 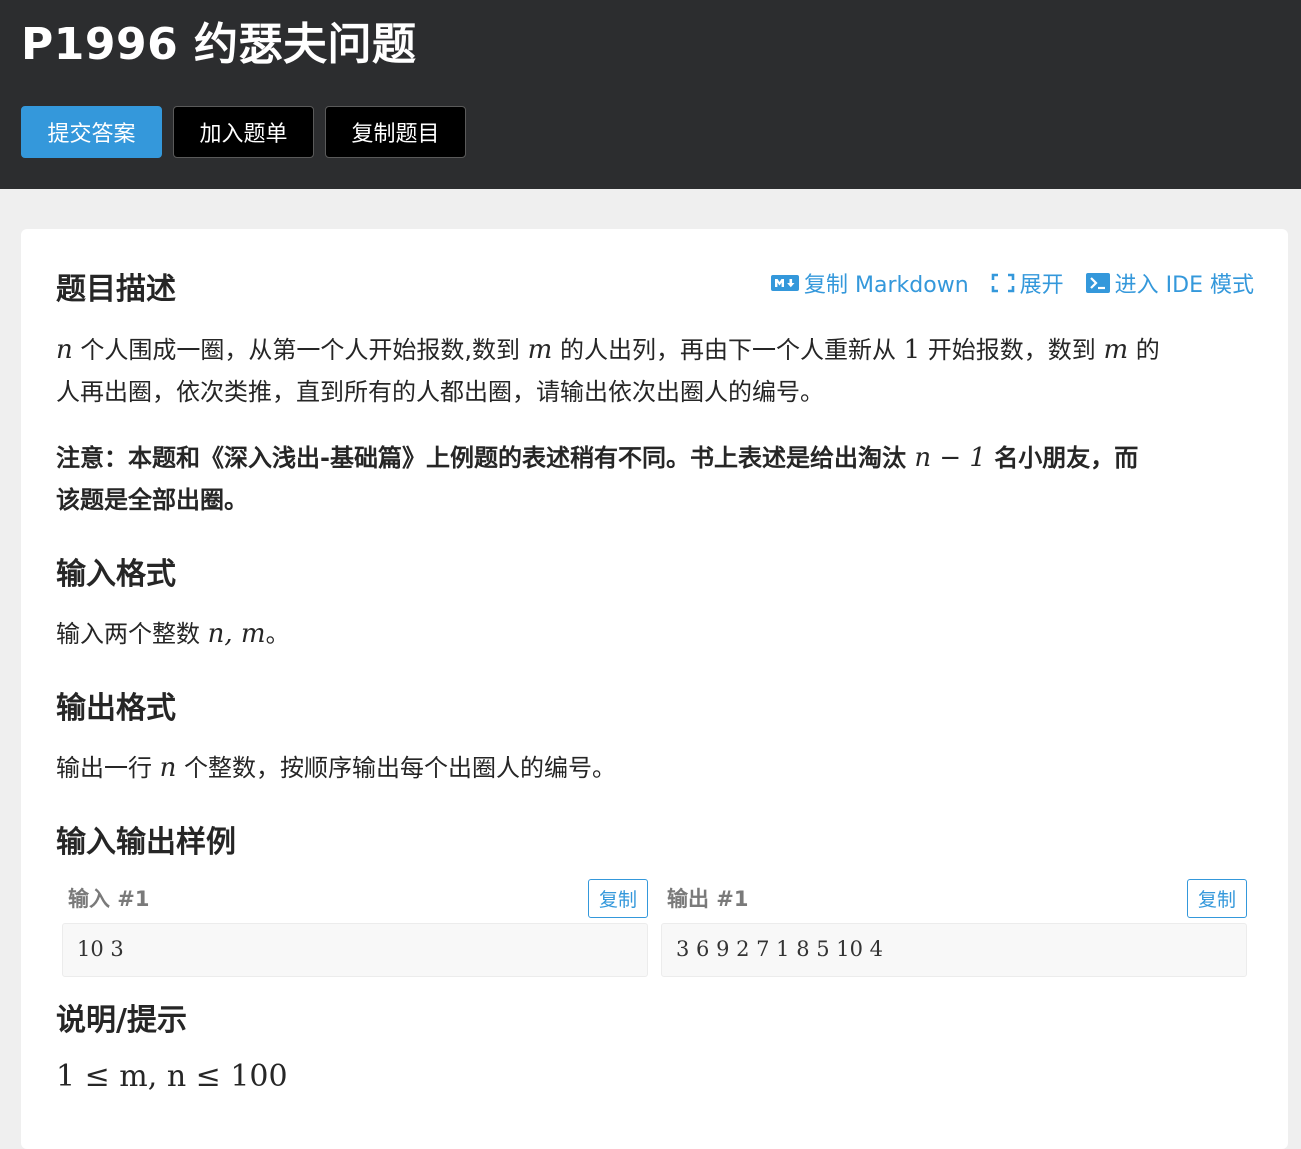 What do you see at coordinates (440, 392) in the screenshot?
I see `description-part: 人再出圈，依次类推，直到所有的人都出圈，请输出依次出圈人的编号。` at bounding box center [440, 392].